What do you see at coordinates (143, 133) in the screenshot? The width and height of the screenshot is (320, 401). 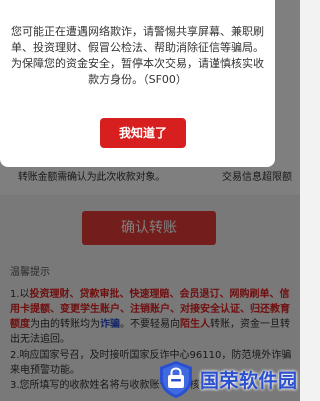 I see `acknowledge-button: 我知道了` at bounding box center [143, 133].